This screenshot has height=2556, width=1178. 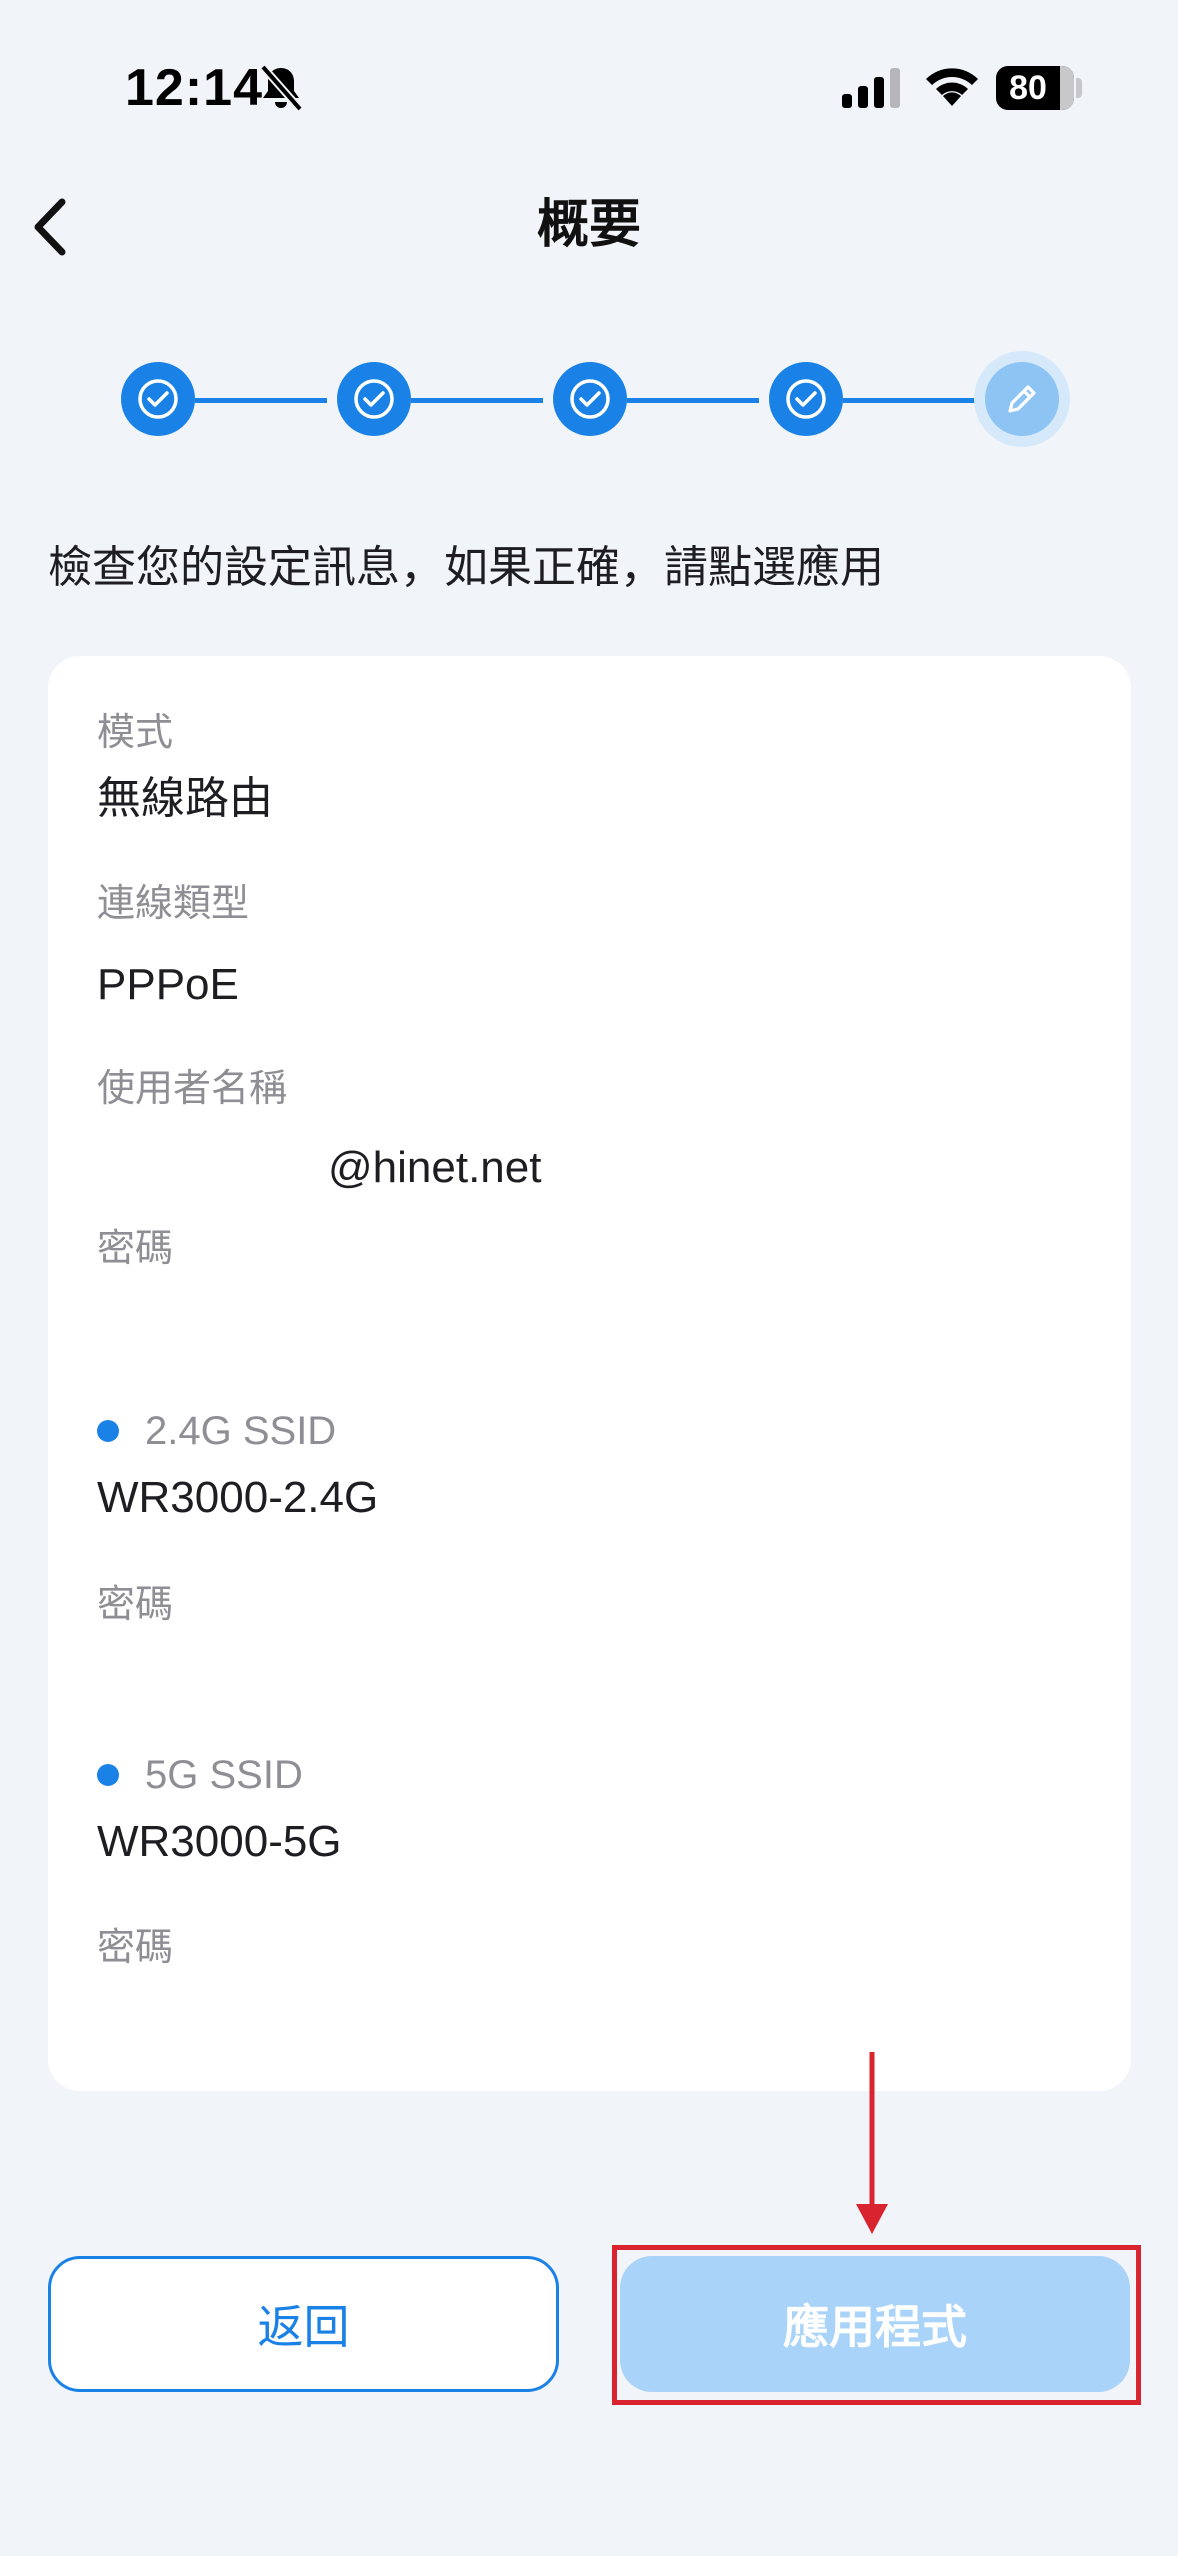 I want to click on step-4-complete, so click(x=806, y=399).